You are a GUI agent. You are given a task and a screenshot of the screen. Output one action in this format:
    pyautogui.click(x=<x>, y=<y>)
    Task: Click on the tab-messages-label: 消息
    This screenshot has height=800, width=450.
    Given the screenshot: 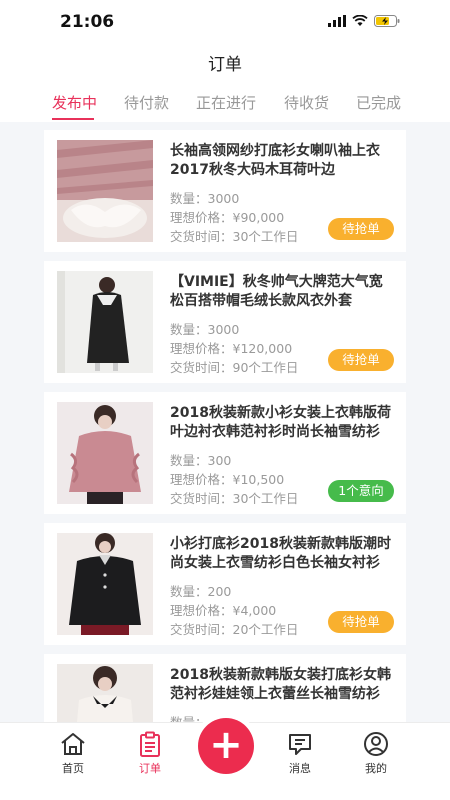 What is the action you would take?
    pyautogui.click(x=300, y=768)
    